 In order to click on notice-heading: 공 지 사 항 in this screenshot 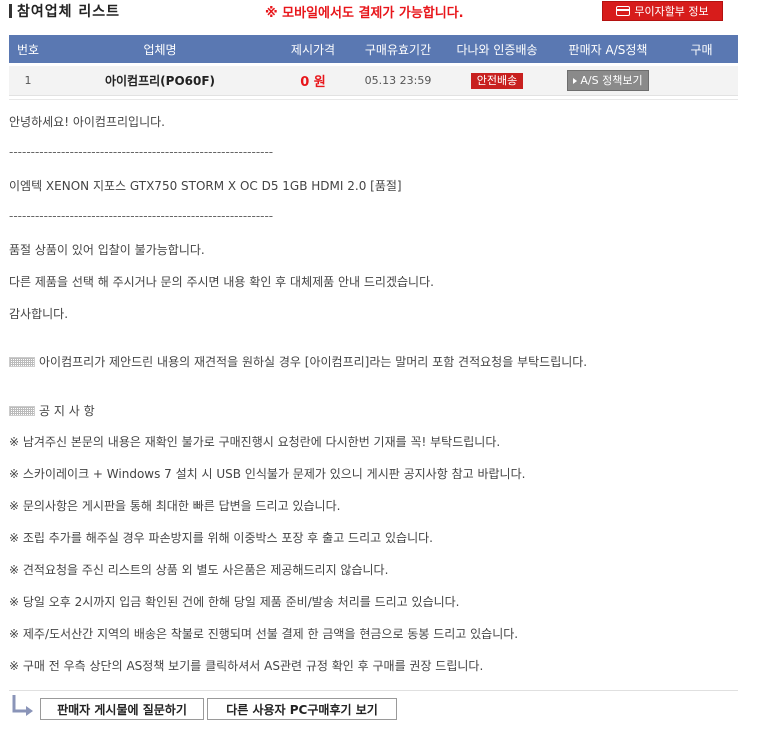, I will do `click(52, 410)`.